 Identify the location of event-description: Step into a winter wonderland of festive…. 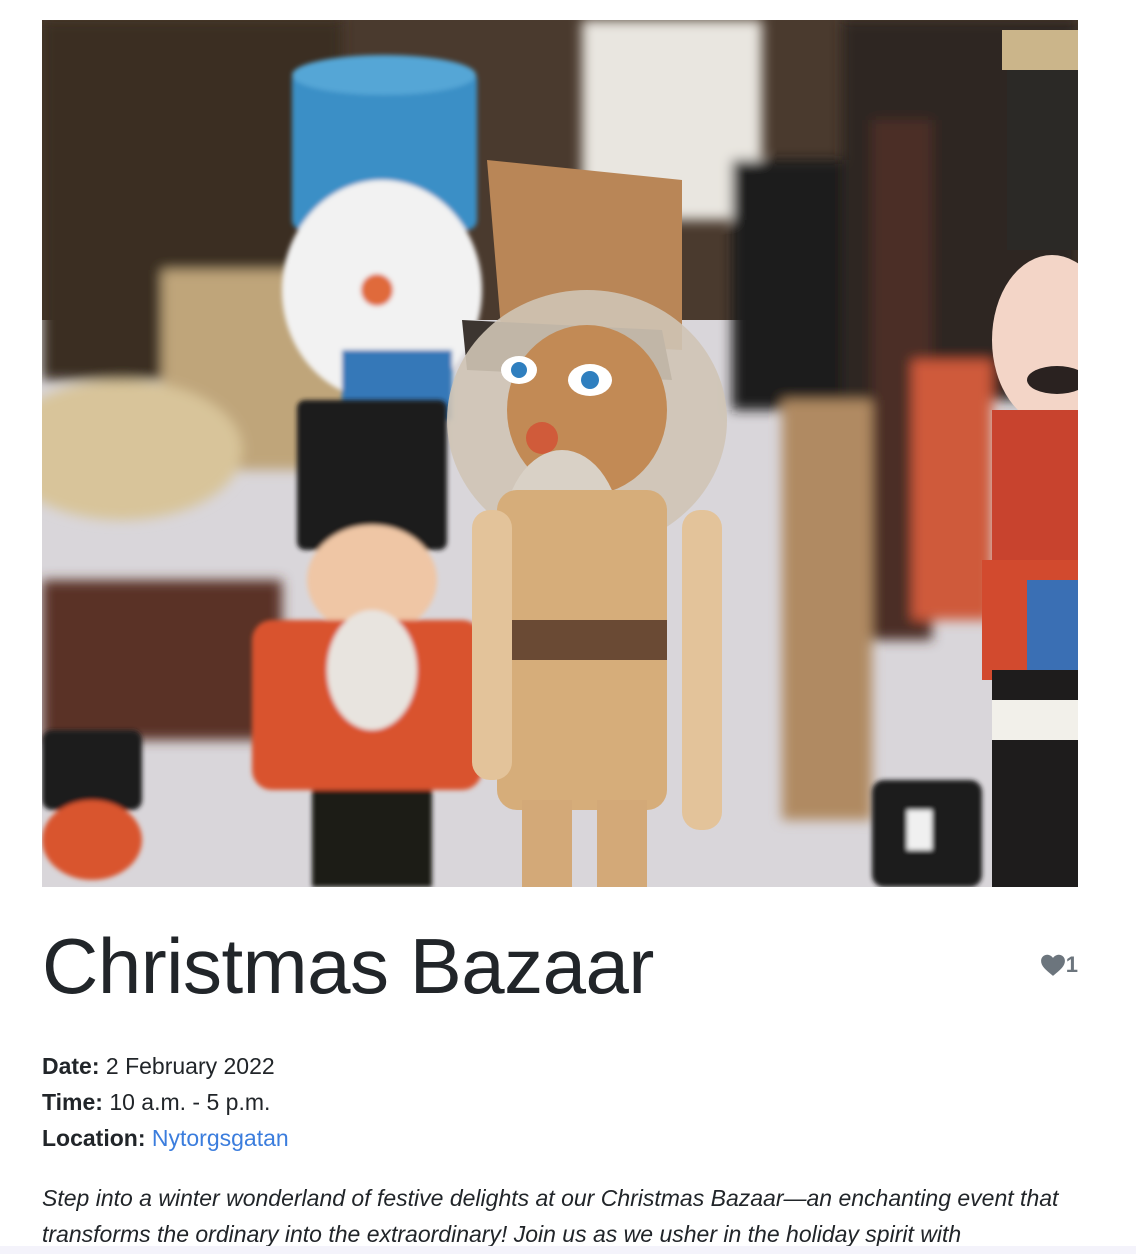
(550, 1216).